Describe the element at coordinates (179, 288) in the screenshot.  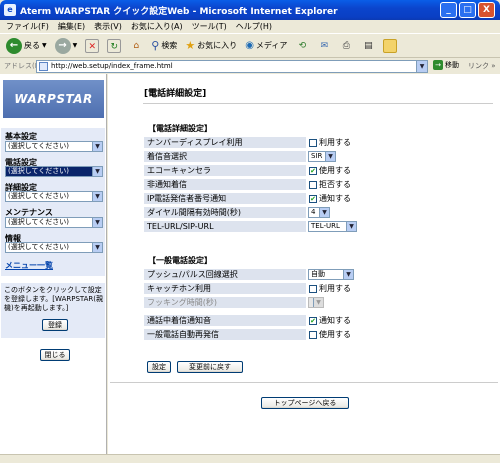
I see `row-label: キャッチホン利用` at that location.